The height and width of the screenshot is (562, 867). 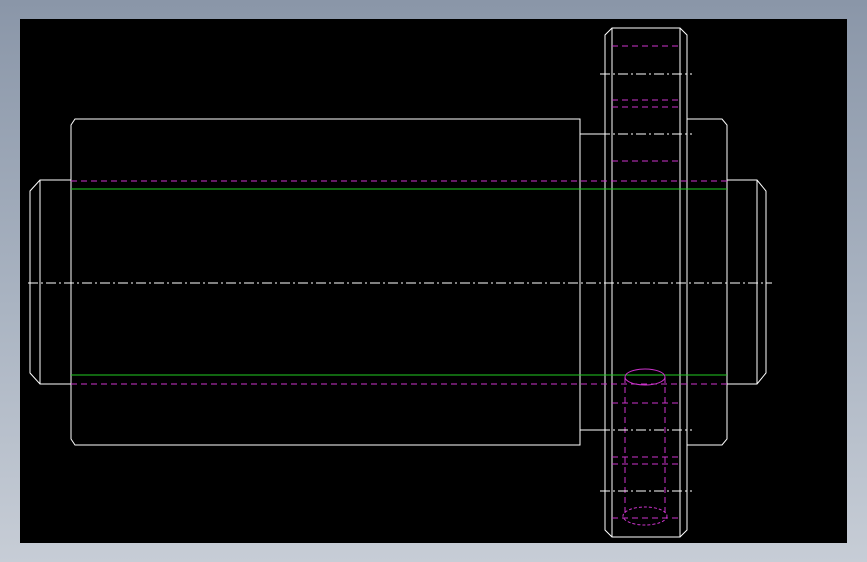 What do you see at coordinates (747, 282) in the screenshot?
I see `right-shaft-stub-outline` at bounding box center [747, 282].